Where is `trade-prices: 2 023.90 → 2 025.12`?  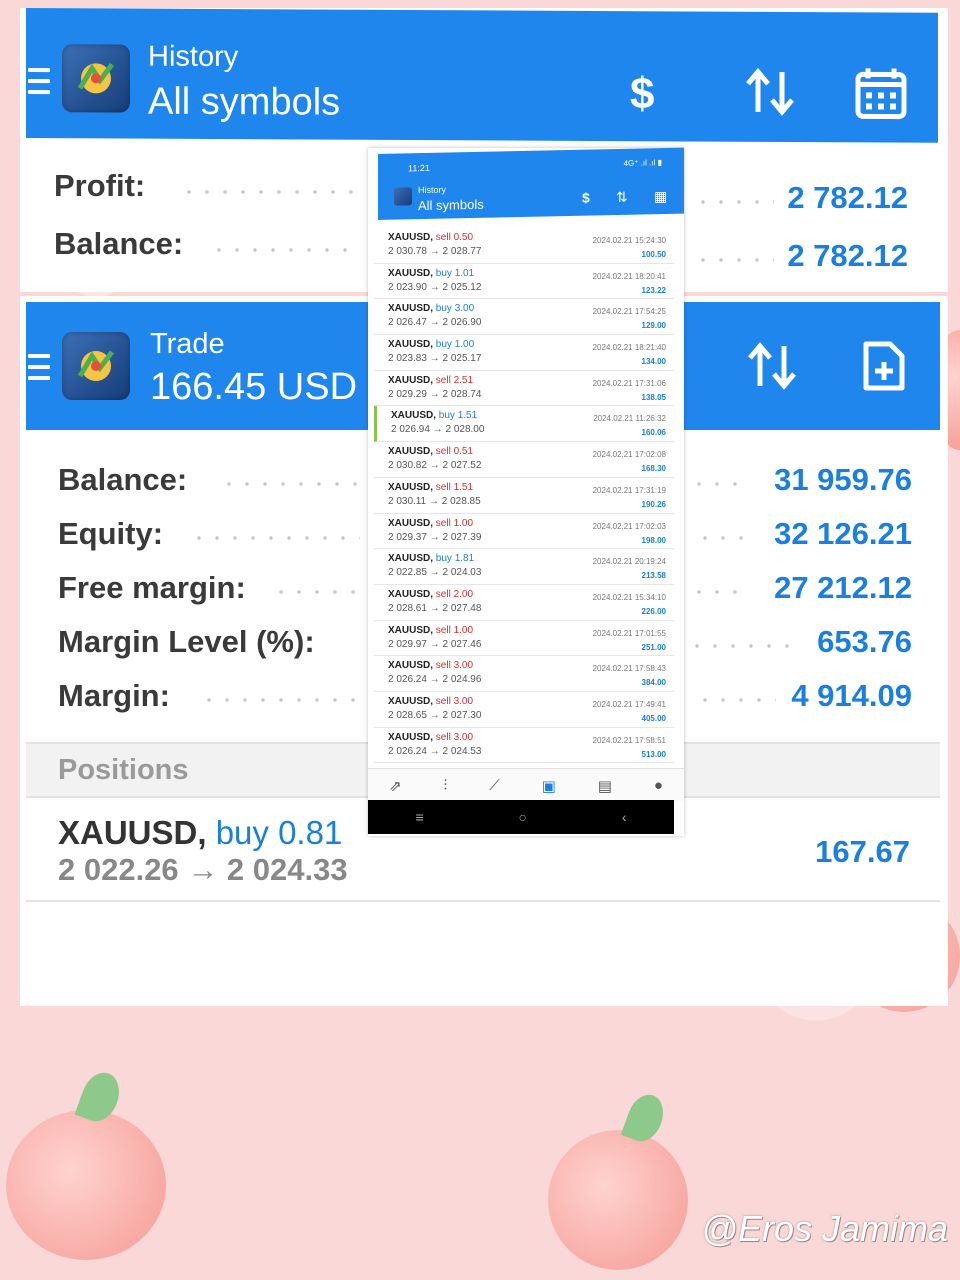 trade-prices: 2 023.90 → 2 025.12 is located at coordinates (435, 287).